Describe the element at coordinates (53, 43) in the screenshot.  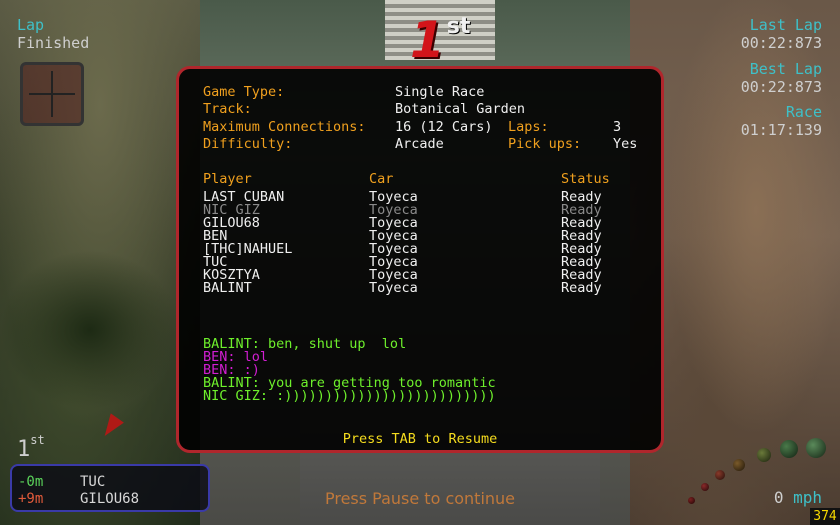
I see `lap-status: Finished` at that location.